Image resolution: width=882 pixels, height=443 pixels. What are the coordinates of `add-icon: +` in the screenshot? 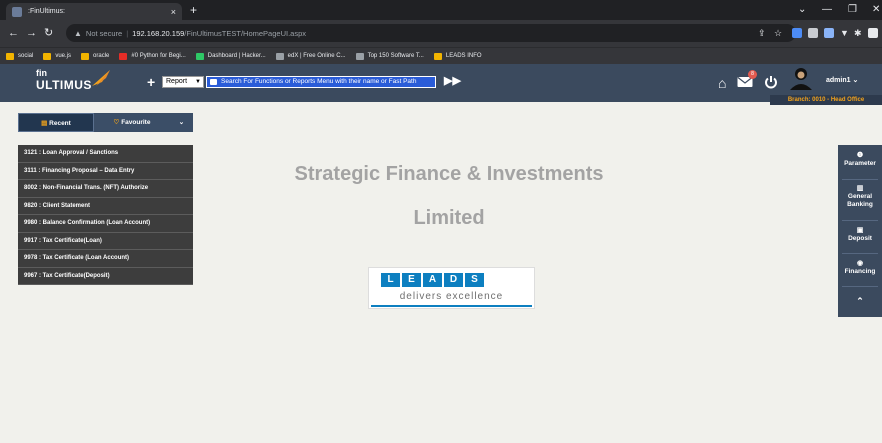 It's located at (151, 82).